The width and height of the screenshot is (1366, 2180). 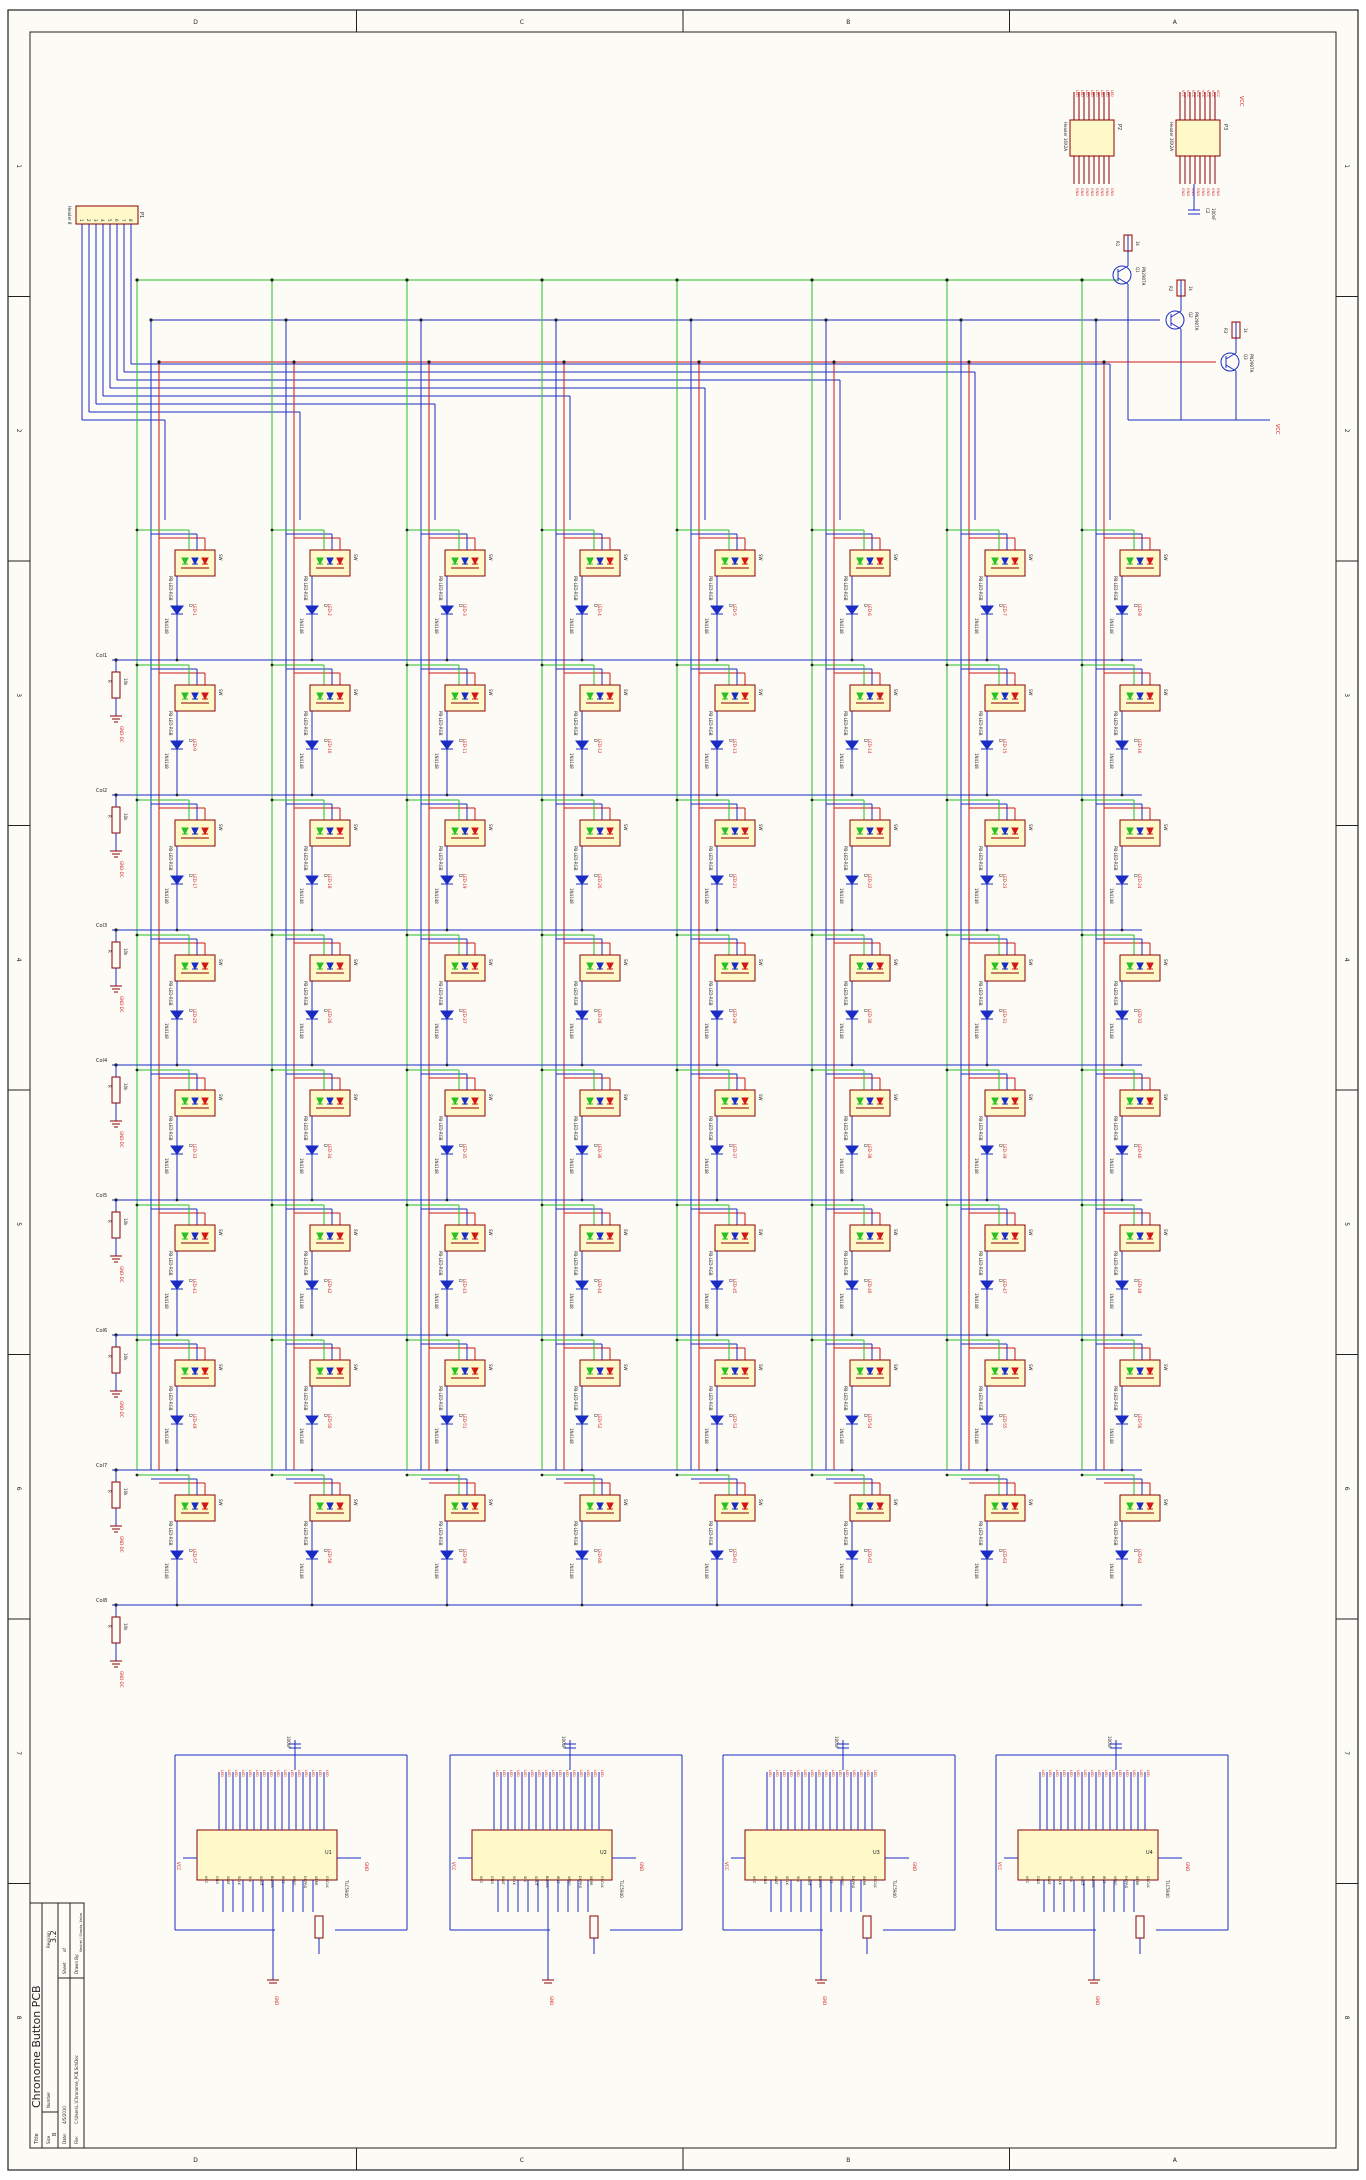 What do you see at coordinates (101, 1196) in the screenshot?
I see `row-label: Col5` at bounding box center [101, 1196].